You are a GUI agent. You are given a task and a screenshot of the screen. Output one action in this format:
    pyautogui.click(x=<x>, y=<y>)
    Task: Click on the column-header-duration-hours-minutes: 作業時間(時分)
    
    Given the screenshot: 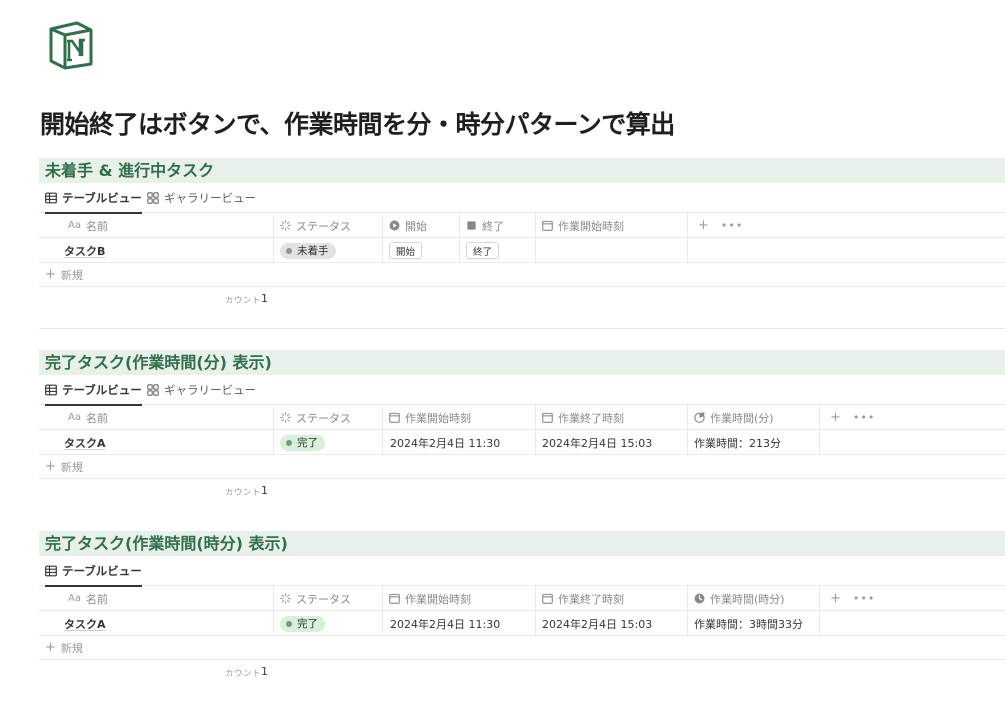 What is the action you would take?
    pyautogui.click(x=753, y=598)
    